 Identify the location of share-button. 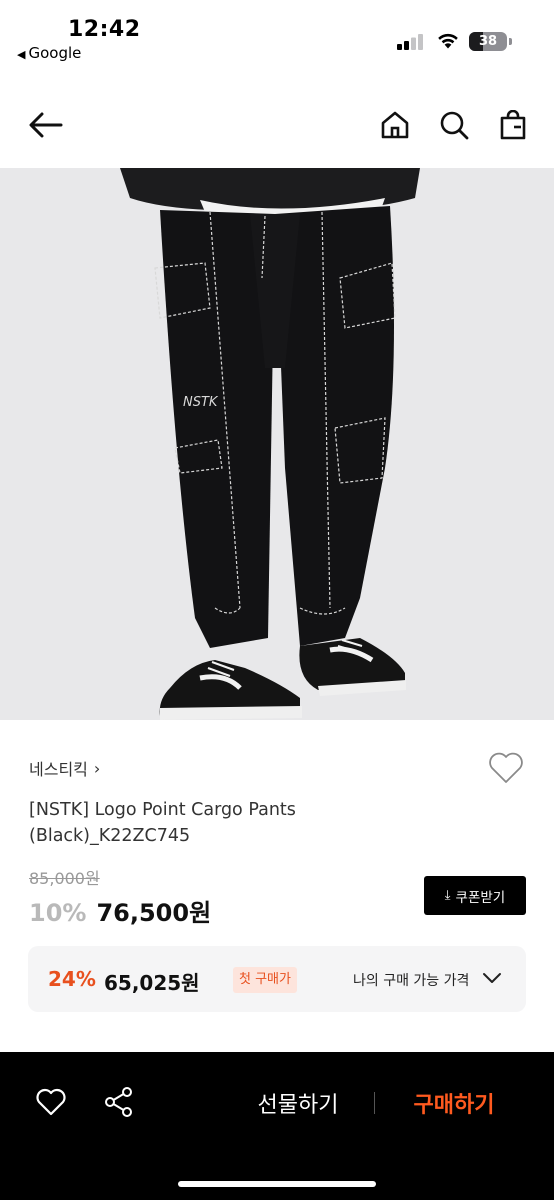
(119, 1102).